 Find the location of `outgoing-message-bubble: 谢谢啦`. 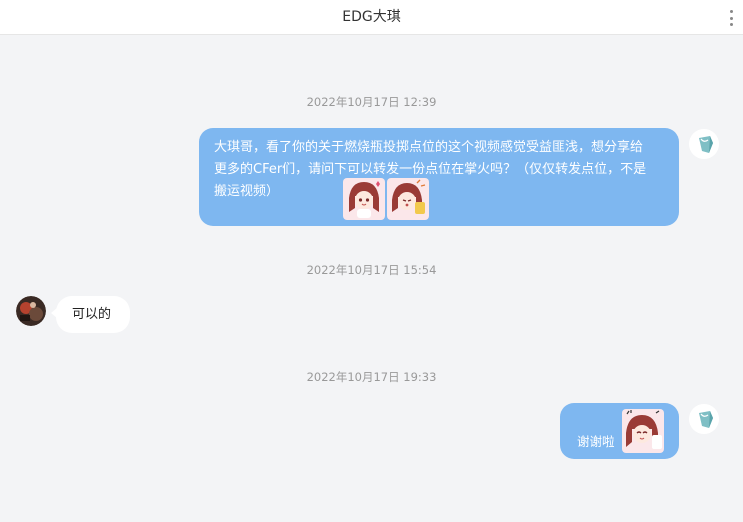

outgoing-message-bubble: 谢谢啦 is located at coordinates (619, 431).